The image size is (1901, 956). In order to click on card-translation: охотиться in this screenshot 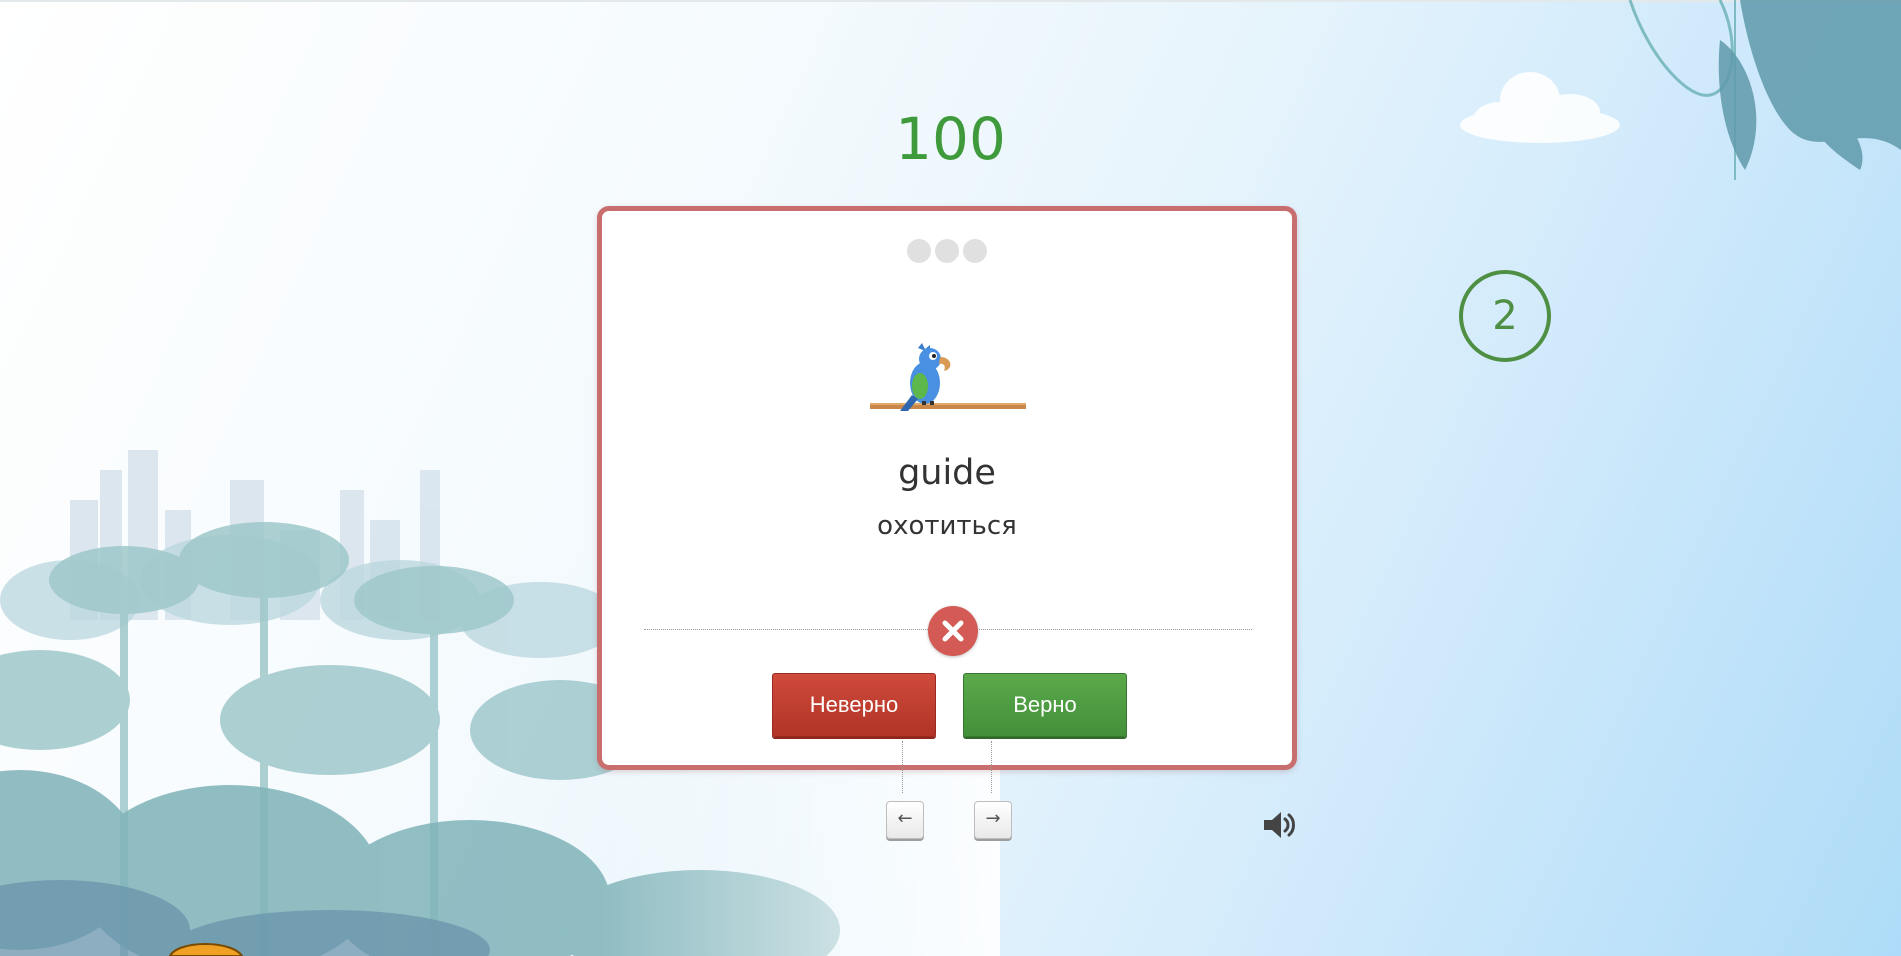, I will do `click(947, 526)`.